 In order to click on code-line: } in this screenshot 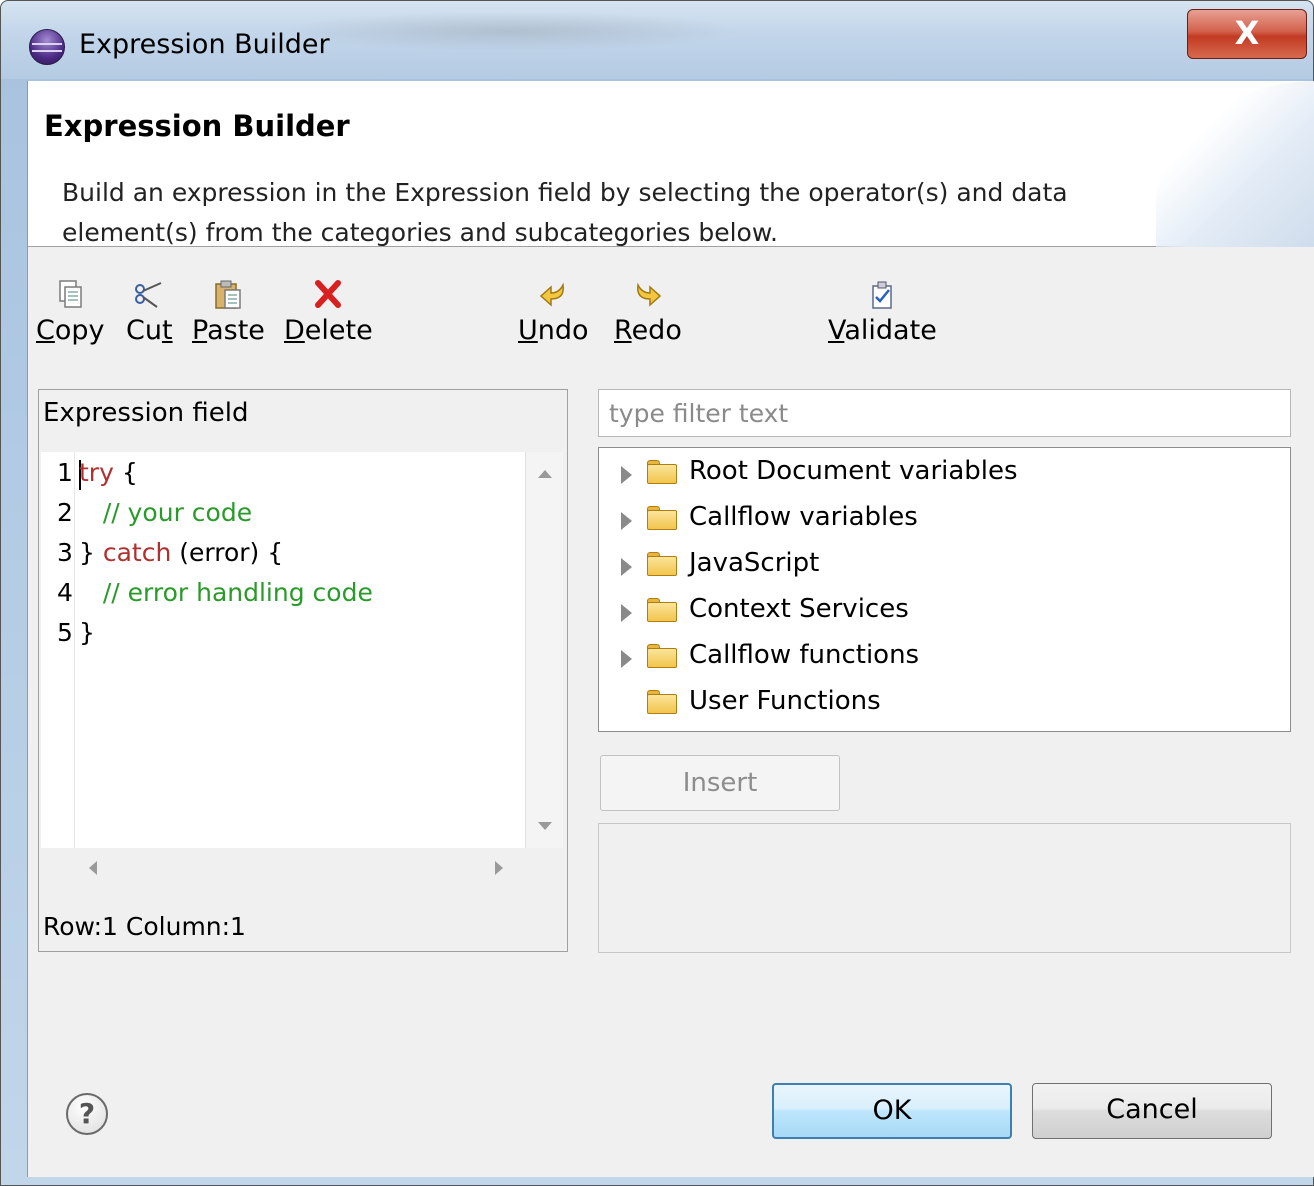, I will do `click(87, 632)`.